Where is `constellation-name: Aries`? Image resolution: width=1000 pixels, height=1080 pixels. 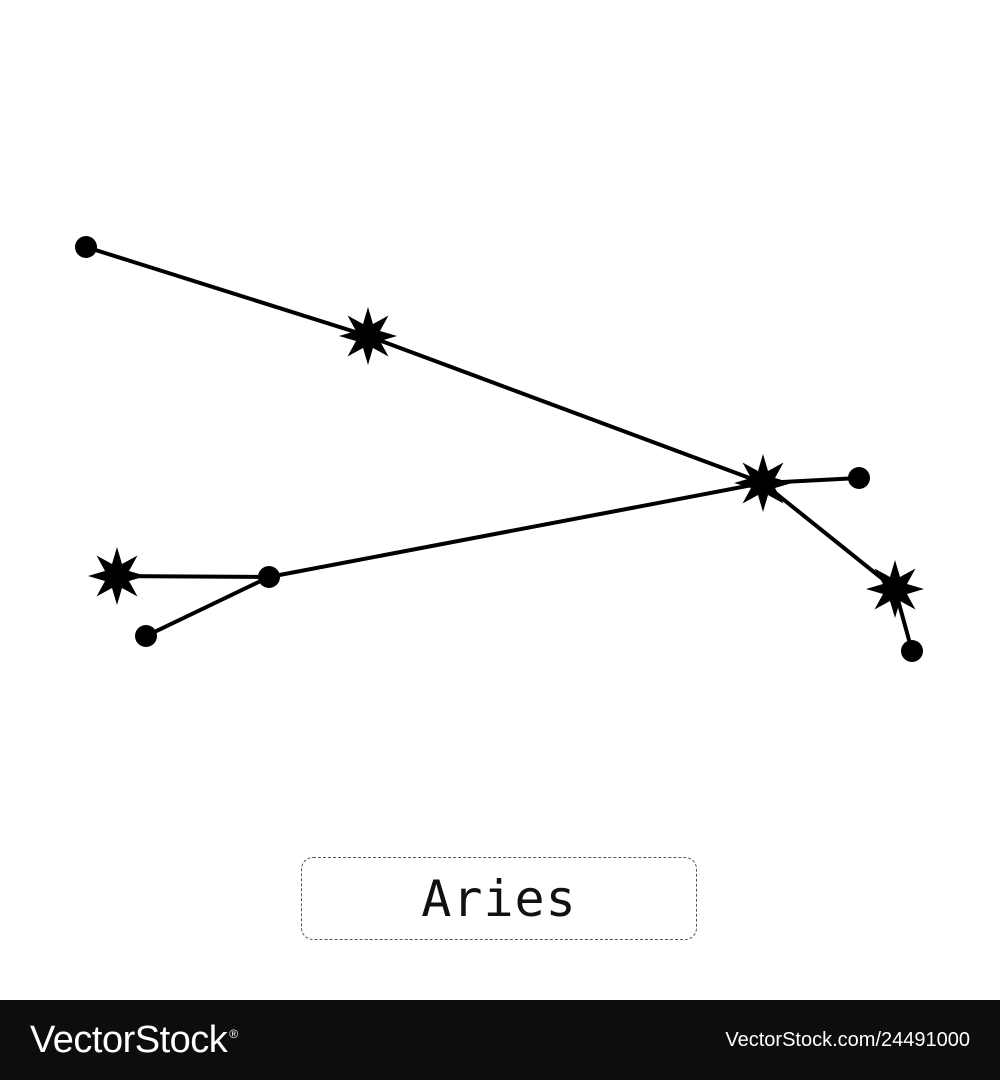 constellation-name: Aries is located at coordinates (499, 898).